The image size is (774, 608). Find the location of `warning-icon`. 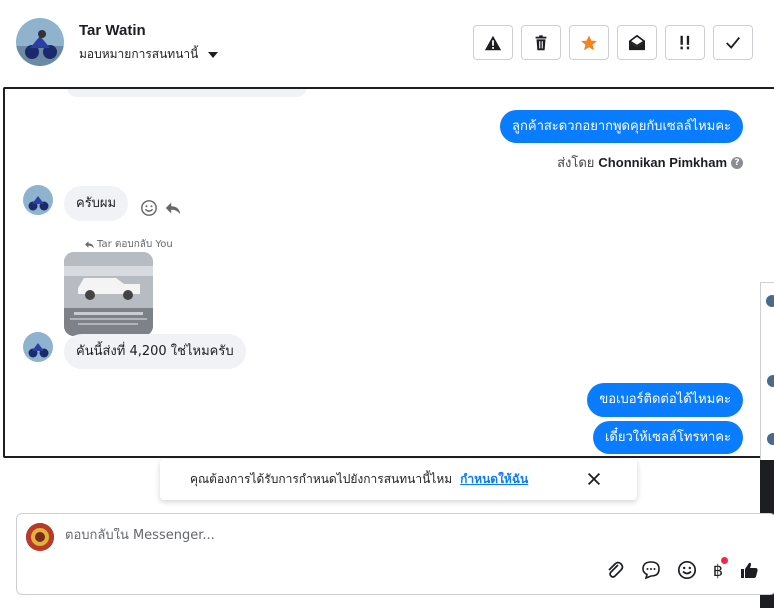

warning-icon is located at coordinates (493, 42).